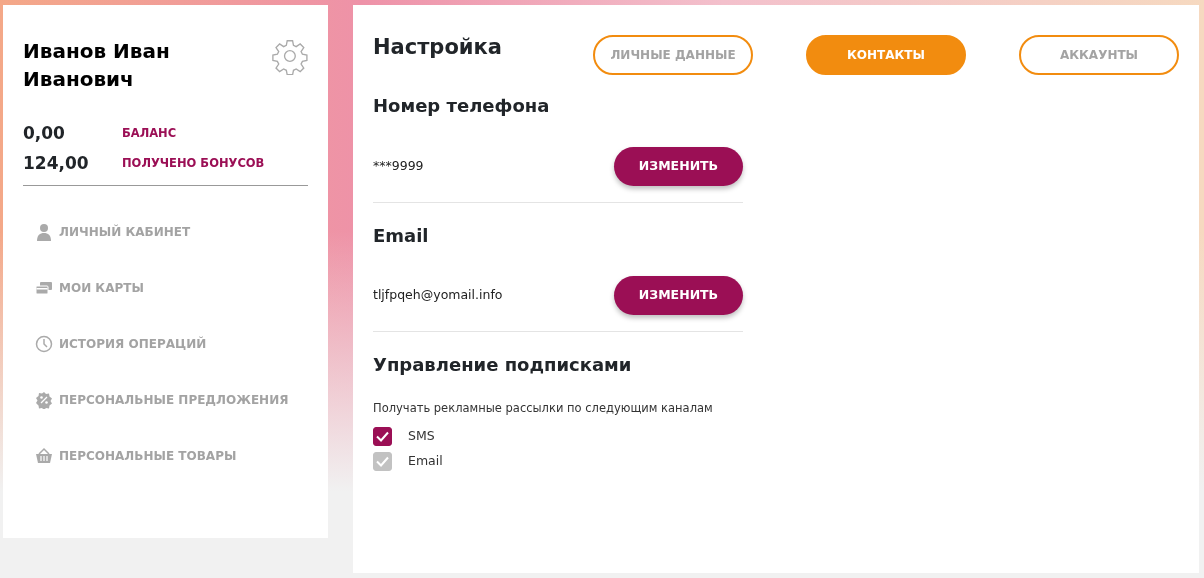  What do you see at coordinates (398, 165) in the screenshot?
I see `contact-value: ***9999` at bounding box center [398, 165].